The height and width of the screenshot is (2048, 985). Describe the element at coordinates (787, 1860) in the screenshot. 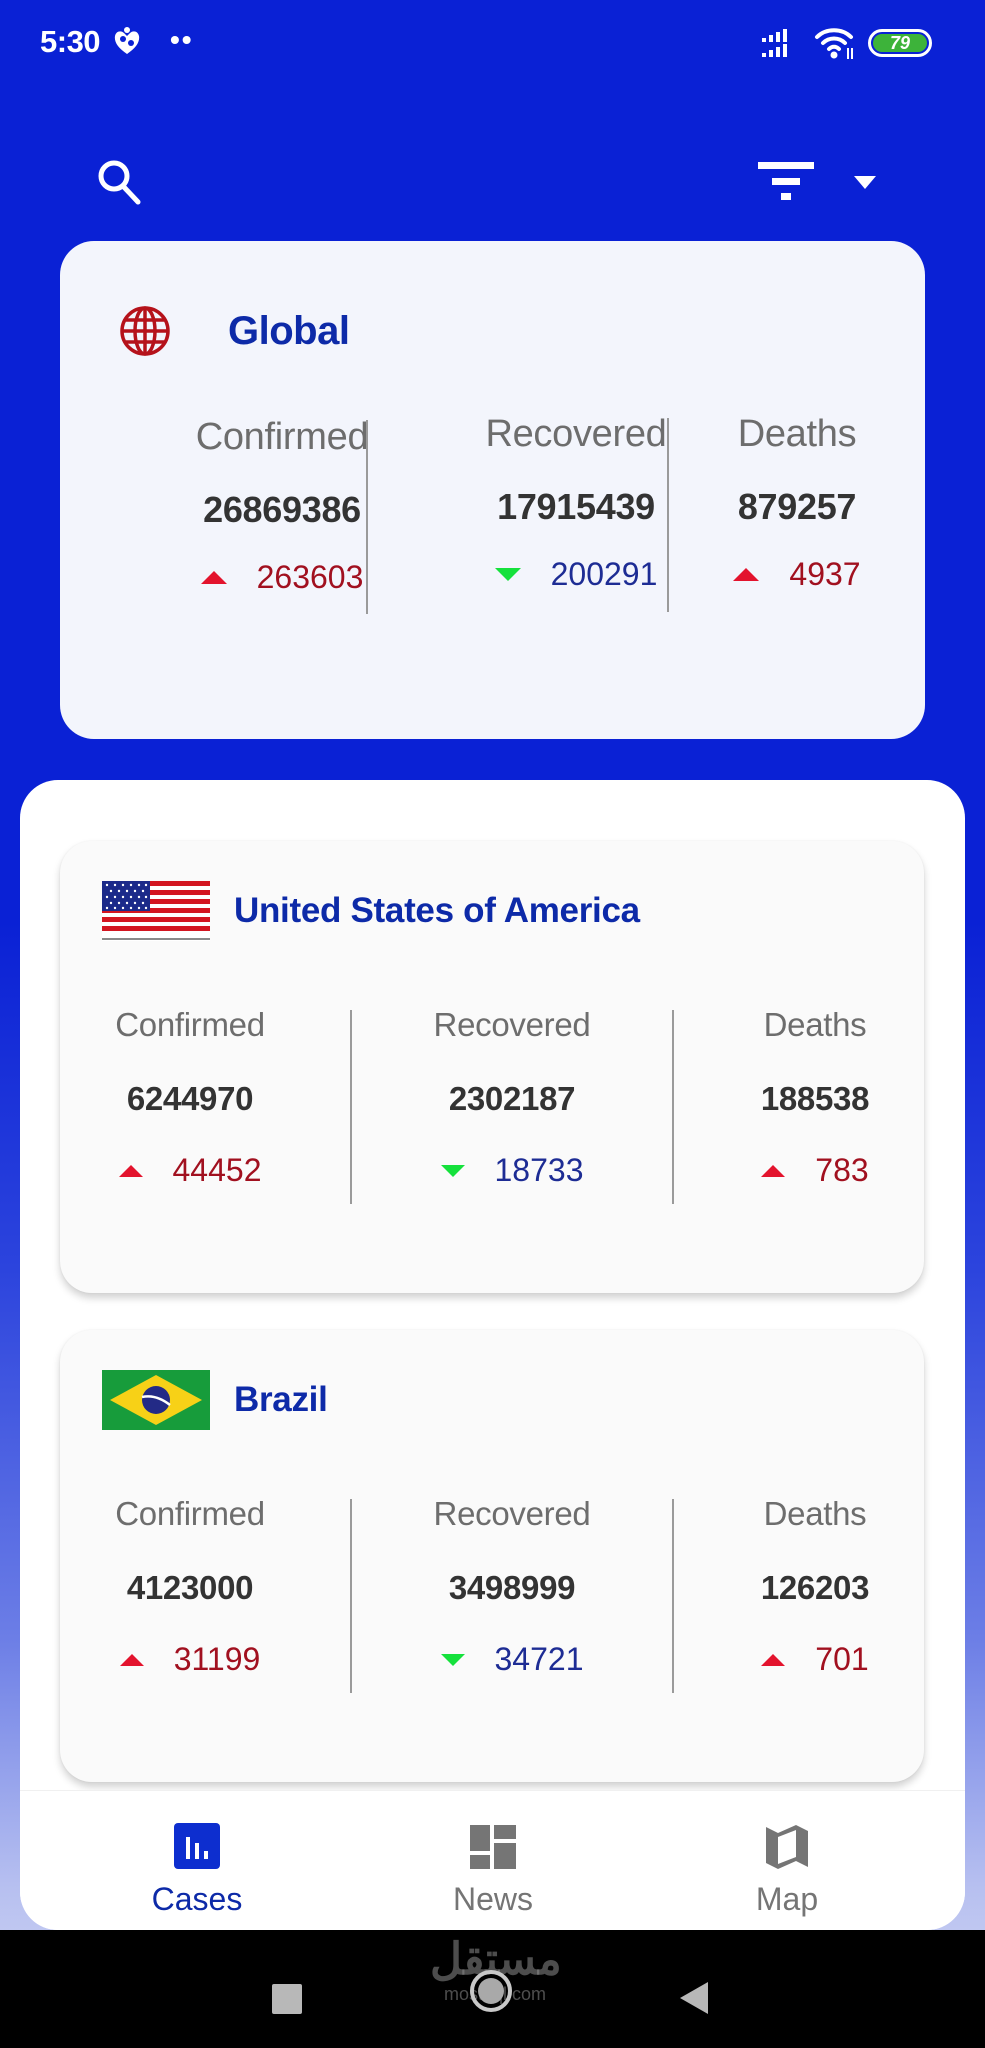

I see `nav-tab-map: Map` at that location.